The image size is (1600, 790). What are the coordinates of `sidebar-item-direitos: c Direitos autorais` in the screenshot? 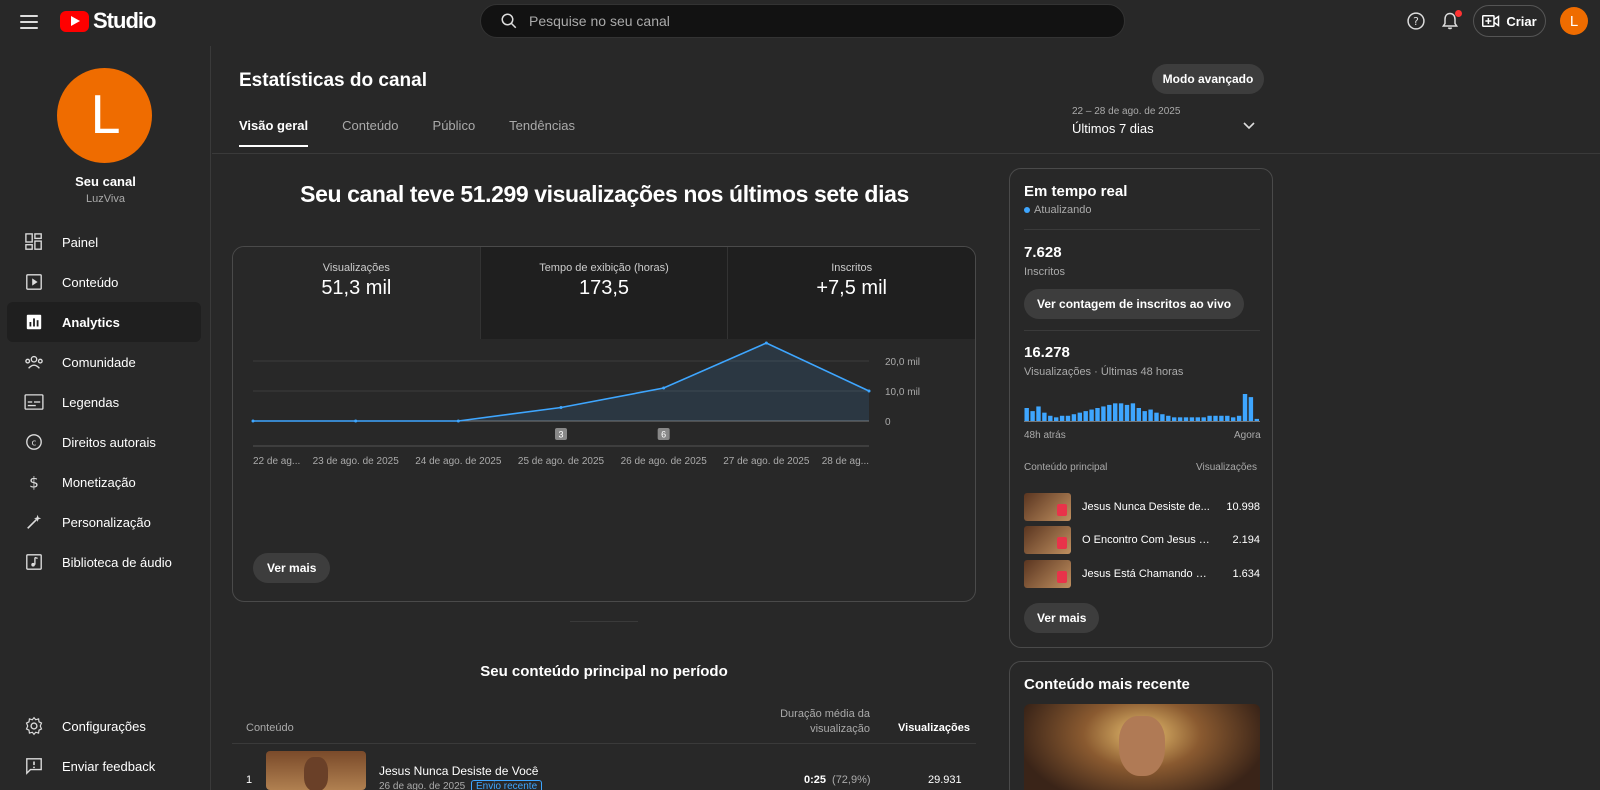 It's located at (104, 442).